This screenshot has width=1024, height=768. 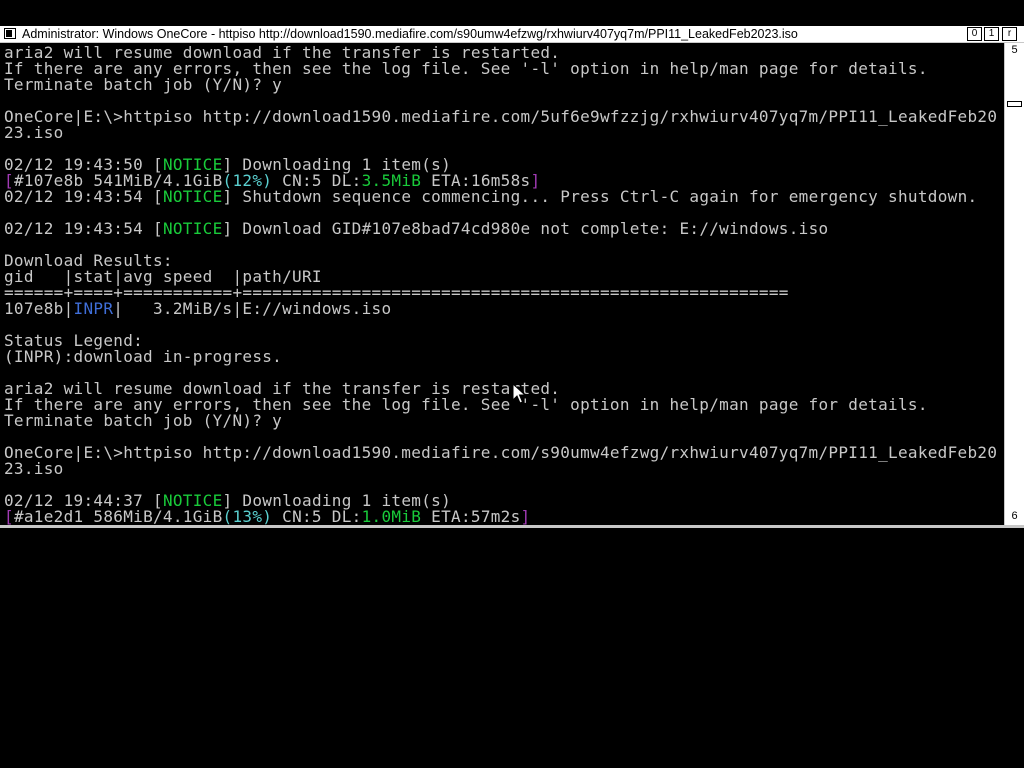 I want to click on legend-entry: (INPR):download in-progress., so click(x=143, y=356).